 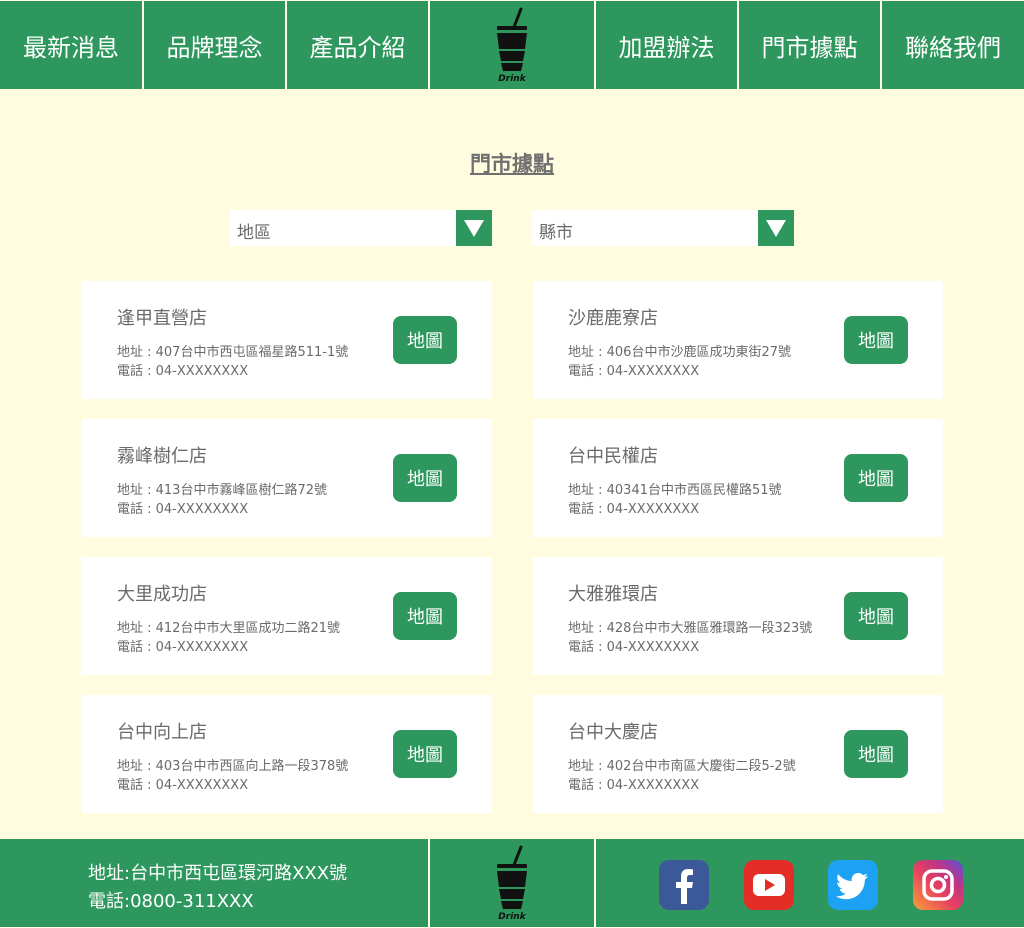 What do you see at coordinates (71, 47) in the screenshot?
I see `nav-label: 最新消息` at bounding box center [71, 47].